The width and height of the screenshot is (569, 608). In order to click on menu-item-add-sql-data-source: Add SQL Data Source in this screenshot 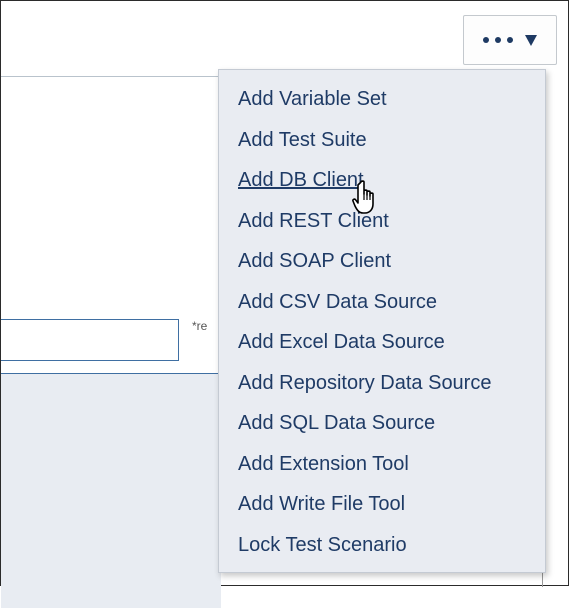, I will do `click(382, 423)`.